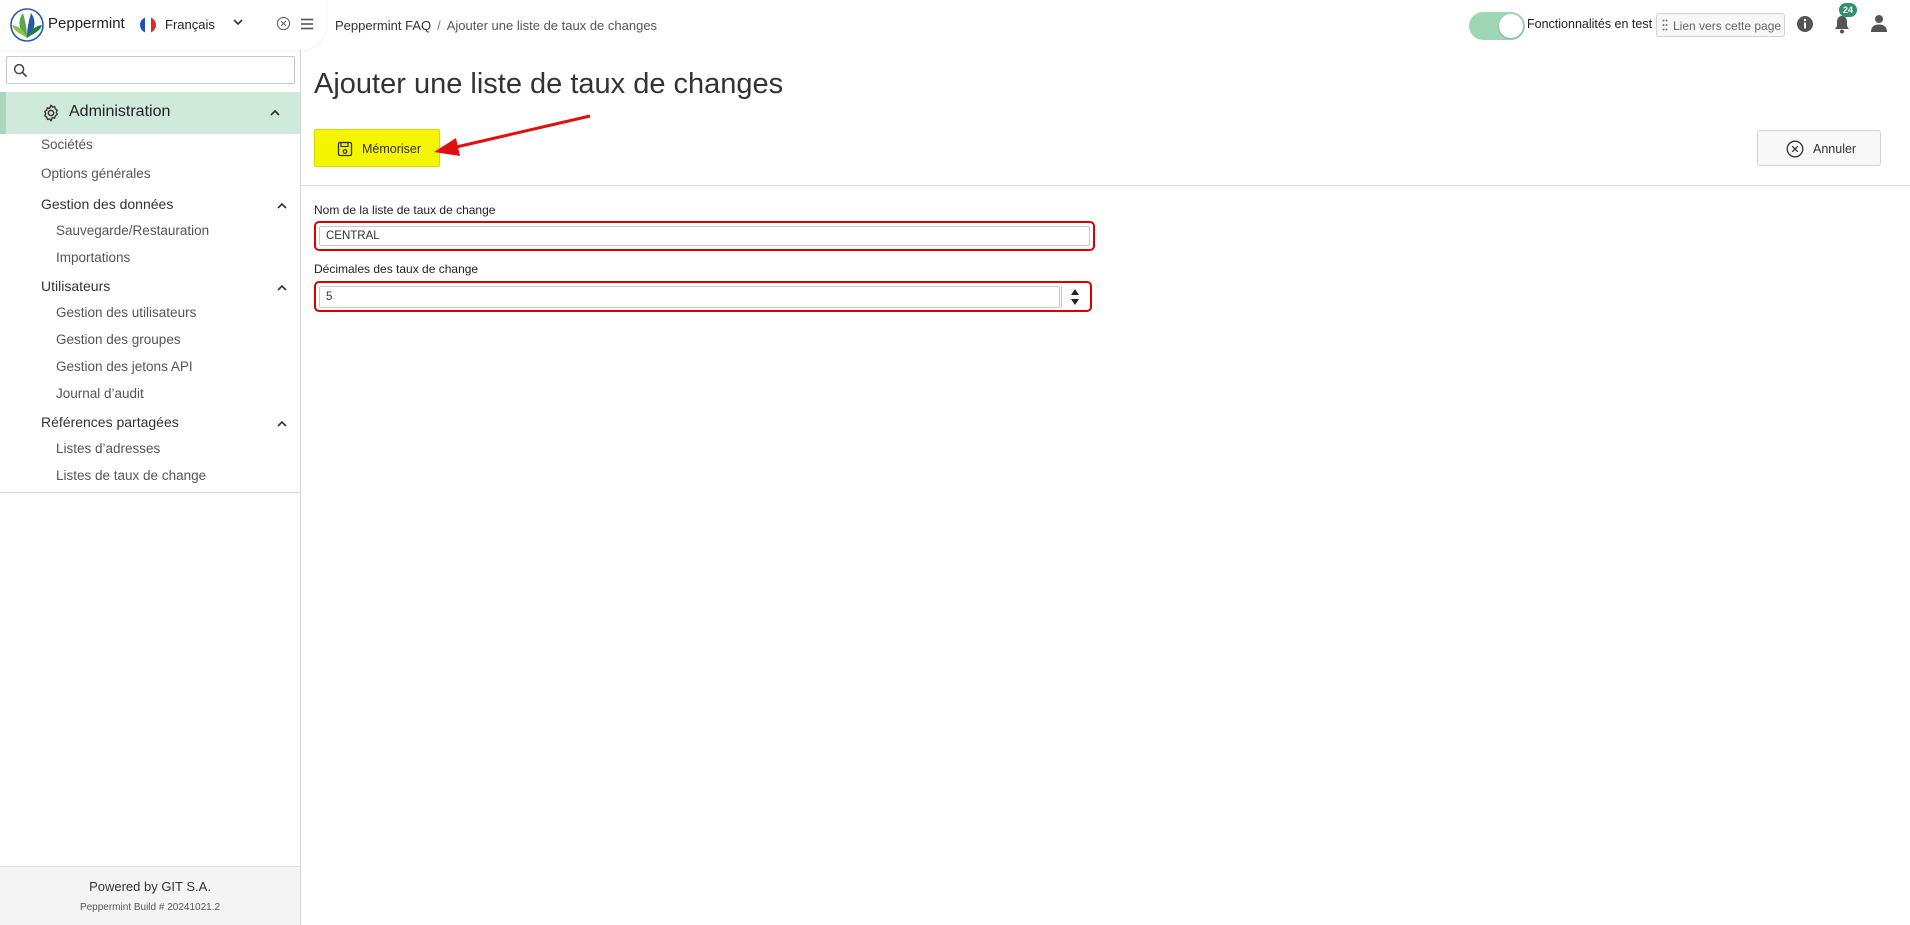 Image resolution: width=1910 pixels, height=925 pixels. I want to click on gear-icon, so click(51, 113).